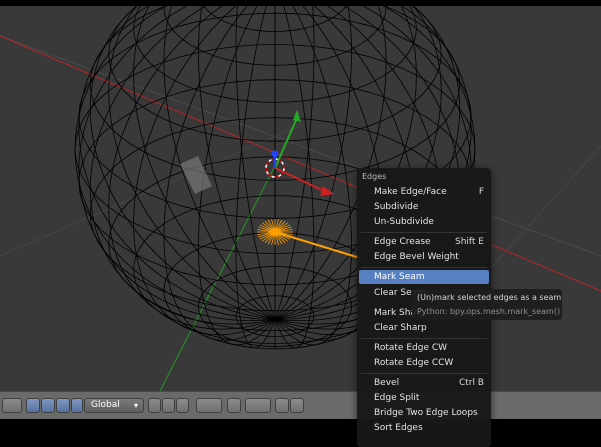  What do you see at coordinates (374, 176) in the screenshot?
I see `menu-title: Edges` at bounding box center [374, 176].